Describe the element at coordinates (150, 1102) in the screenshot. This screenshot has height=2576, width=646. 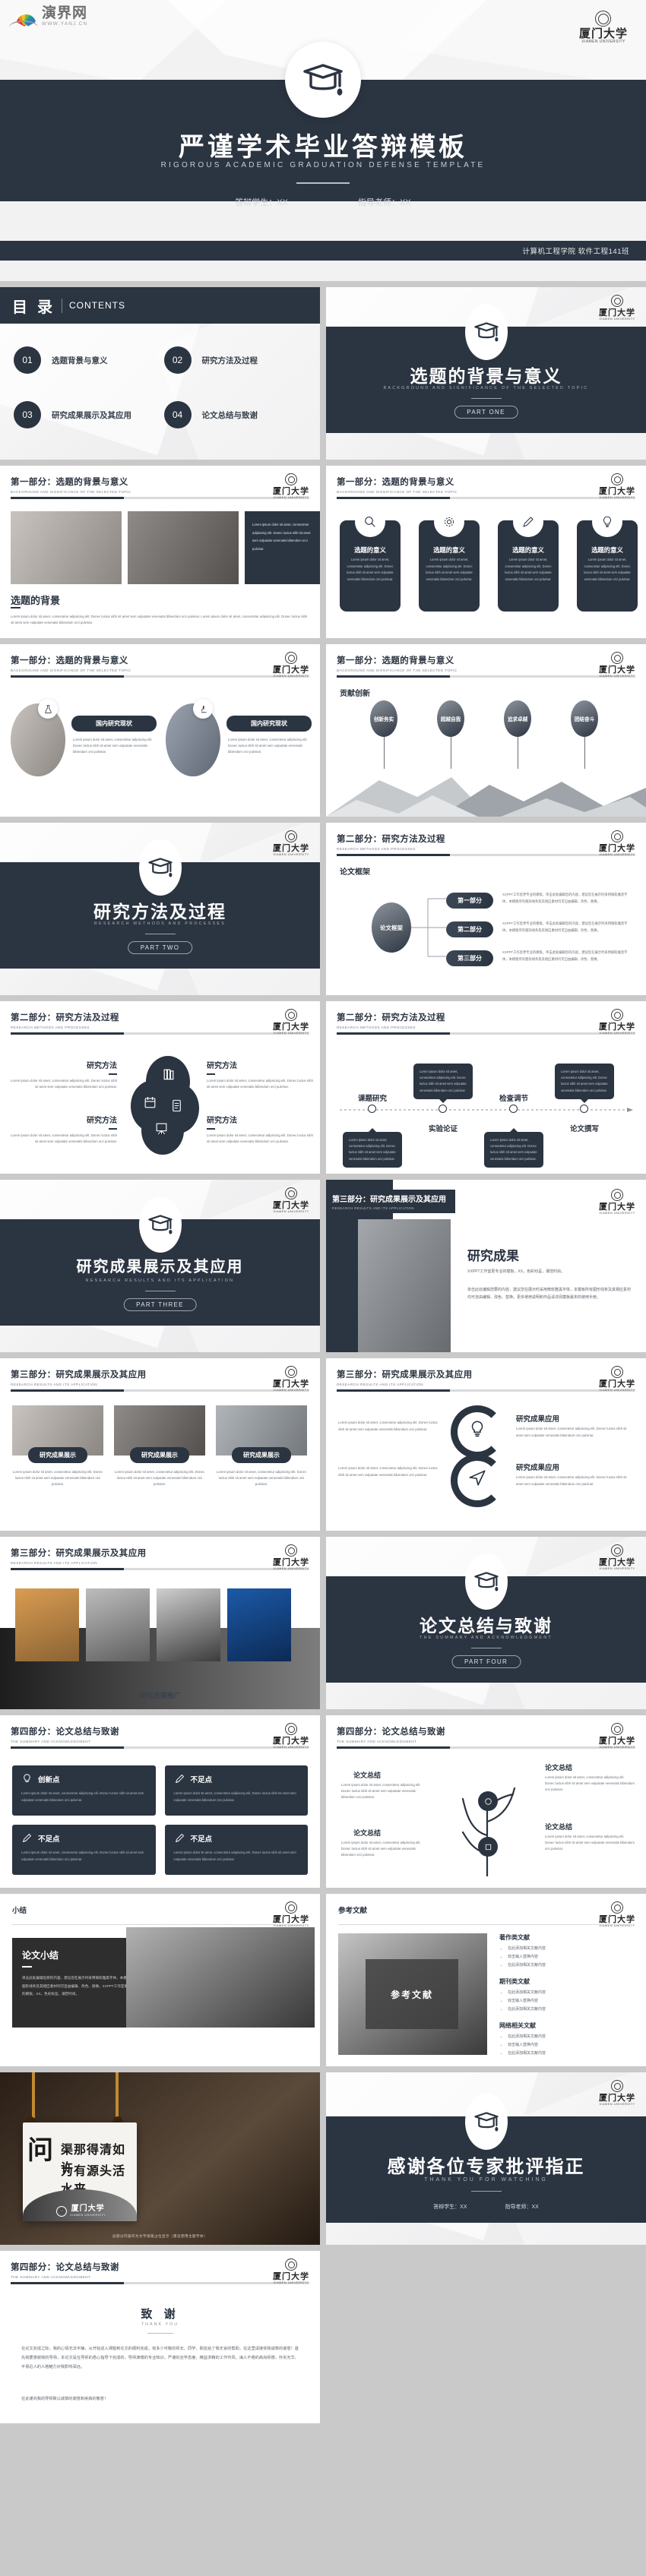
I see `calendar-icon` at that location.